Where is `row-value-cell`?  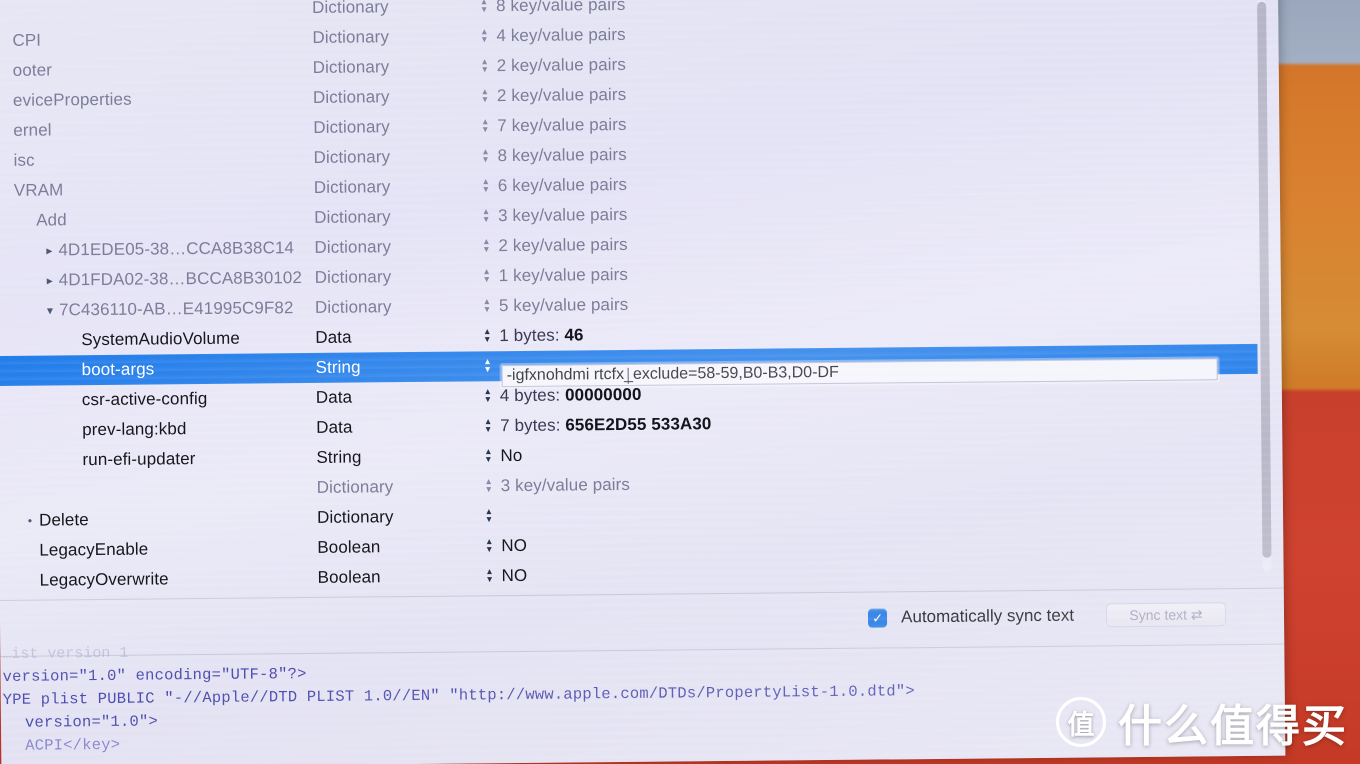 row-value-cell is located at coordinates (892, 513).